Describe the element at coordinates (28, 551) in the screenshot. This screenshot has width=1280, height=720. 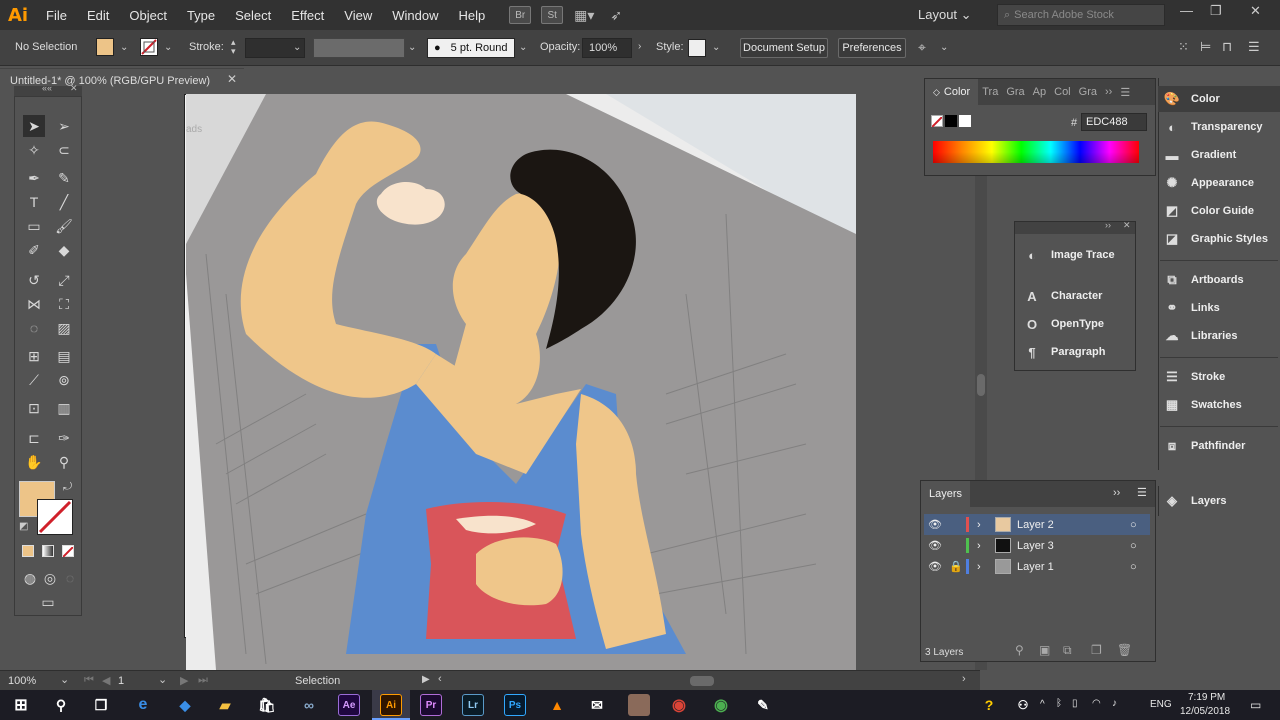
I see `color-mode-icon` at that location.